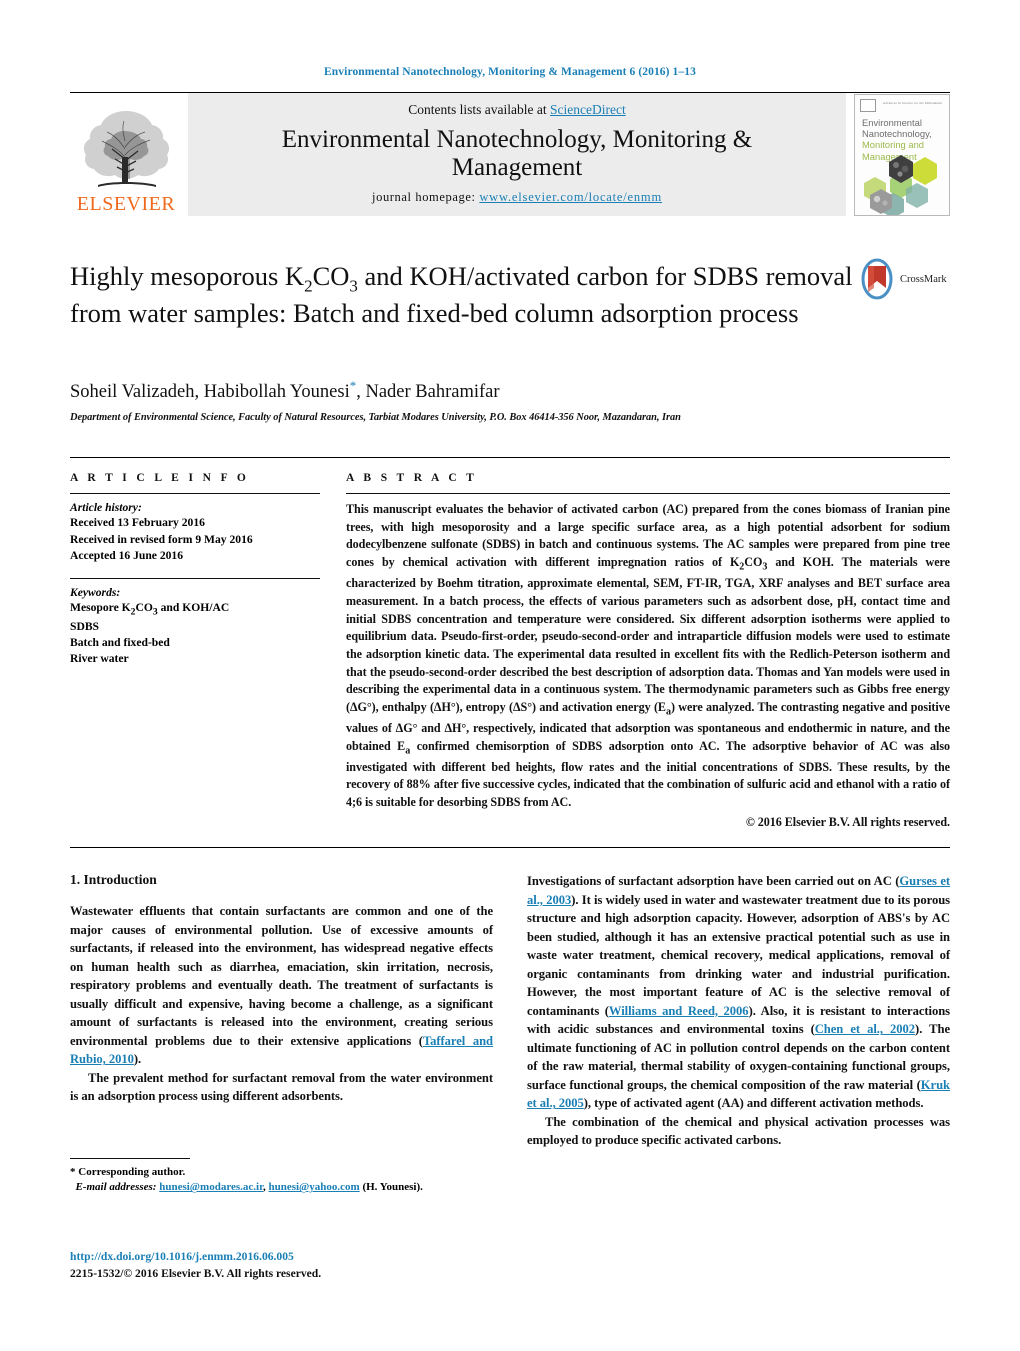  I want to click on history-accepted: Accepted 16 June 2016, so click(127, 556).